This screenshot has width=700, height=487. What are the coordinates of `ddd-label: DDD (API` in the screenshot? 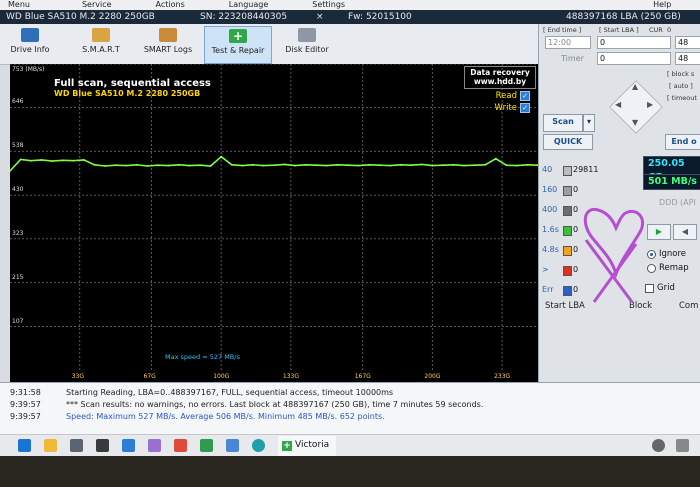 It's located at (677, 202).